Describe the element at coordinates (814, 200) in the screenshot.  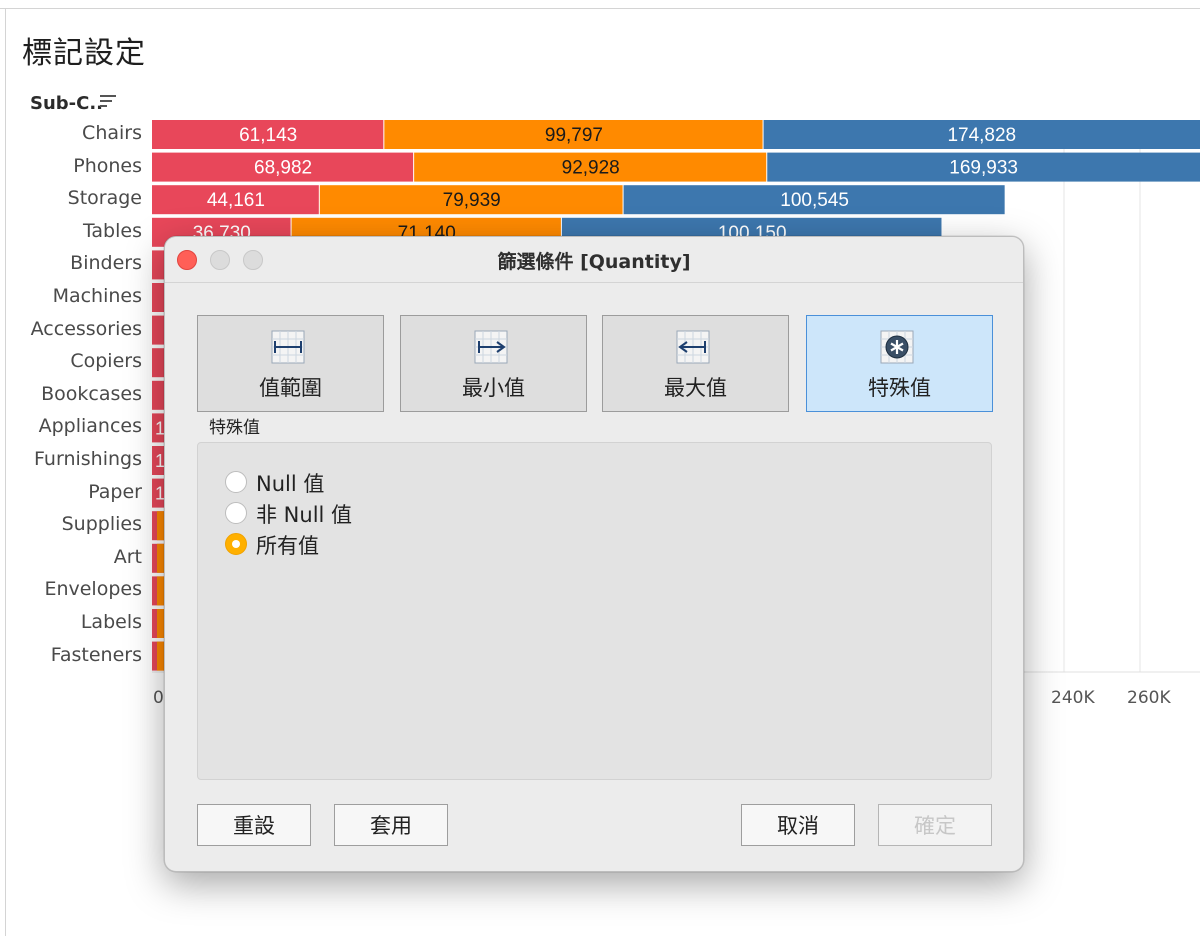
I see `bar-data-label: 100,545` at that location.